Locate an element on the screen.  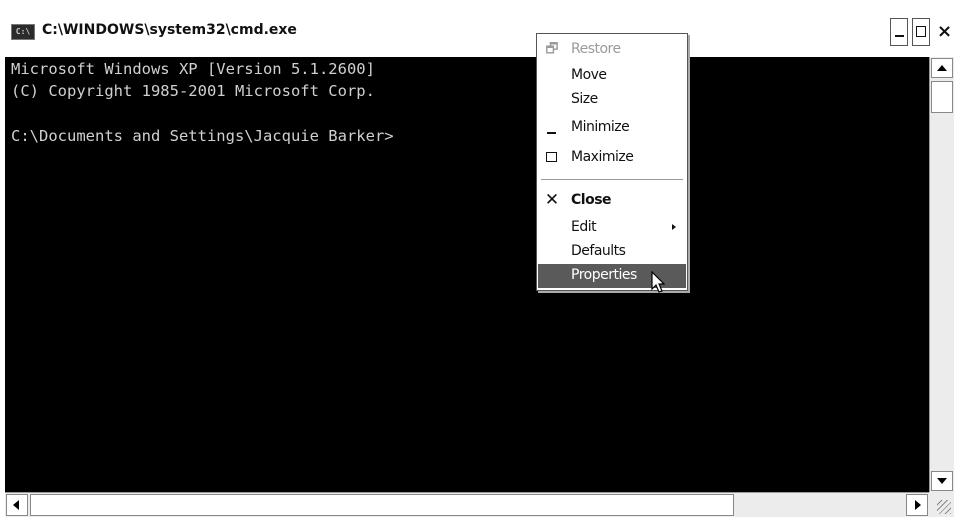
menu-item-label: Close is located at coordinates (591, 200).